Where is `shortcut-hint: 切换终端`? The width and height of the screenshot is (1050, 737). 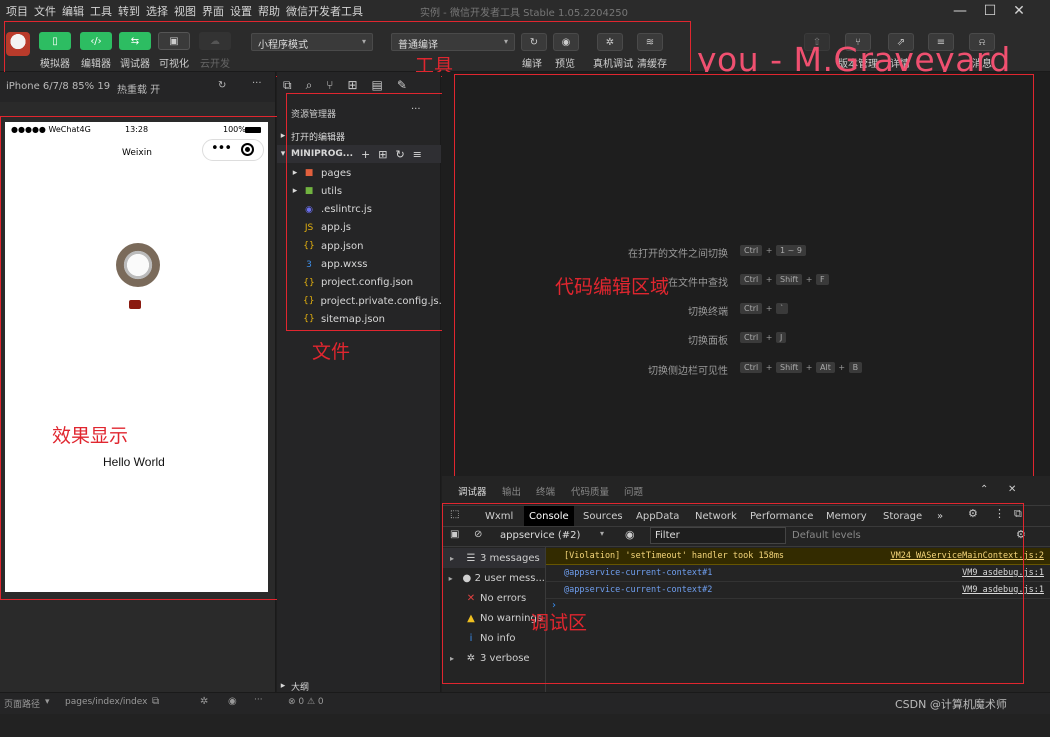
shortcut-hint: 切换终端 is located at coordinates (708, 310).